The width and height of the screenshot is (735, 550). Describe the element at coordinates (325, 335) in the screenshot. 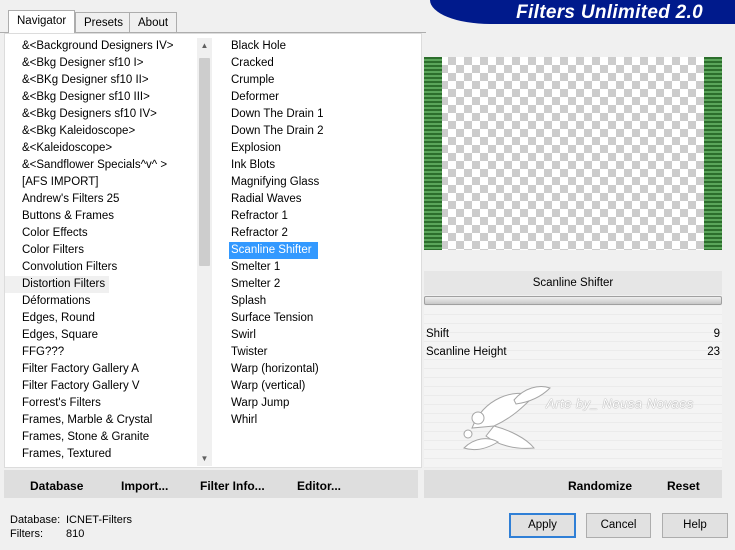

I see `filter-item: Swirl` at that location.